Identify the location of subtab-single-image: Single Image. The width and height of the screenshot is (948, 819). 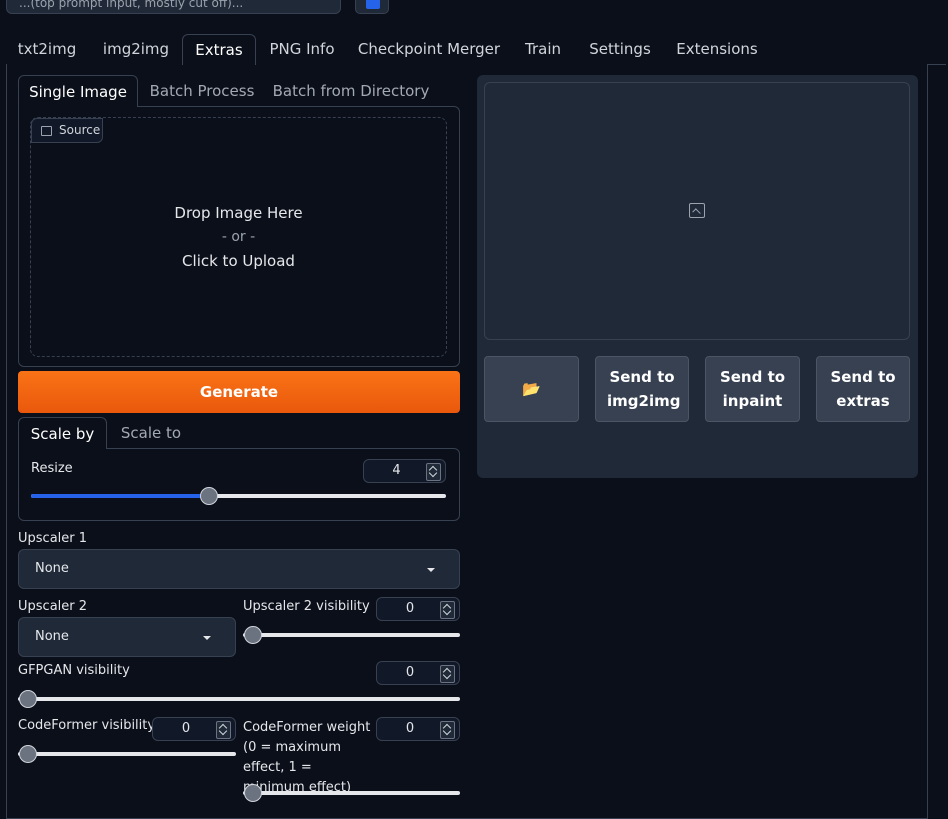
(78, 91).